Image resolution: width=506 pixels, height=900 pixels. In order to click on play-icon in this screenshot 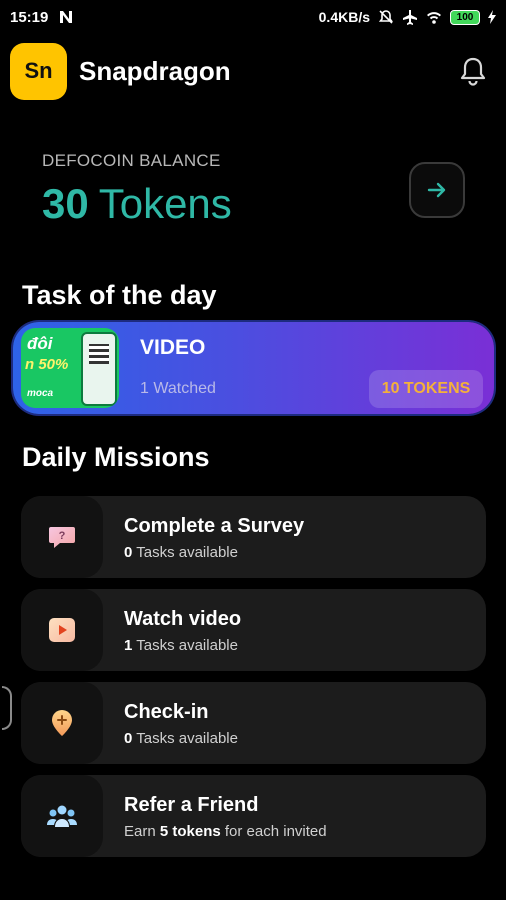, I will do `click(62, 630)`.